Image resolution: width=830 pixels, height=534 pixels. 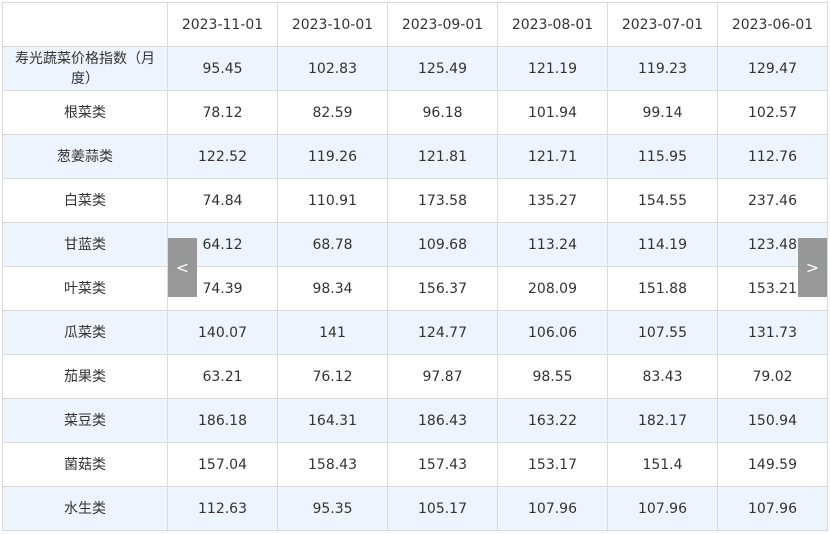 I want to click on value-cell: 122.52, so click(x=222, y=156).